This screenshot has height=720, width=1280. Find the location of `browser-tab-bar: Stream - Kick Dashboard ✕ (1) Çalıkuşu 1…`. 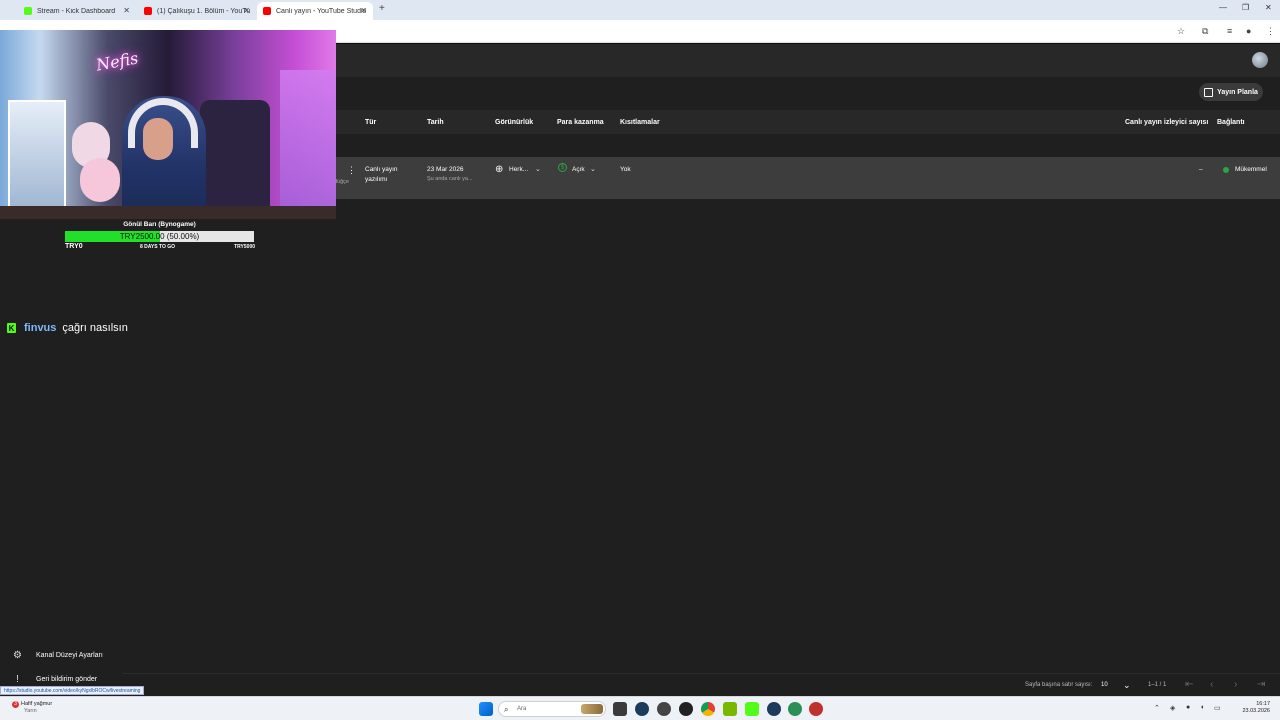

browser-tab-bar: Stream - Kick Dashboard ✕ (1) Çalıkuşu 1… is located at coordinates (640, 10).